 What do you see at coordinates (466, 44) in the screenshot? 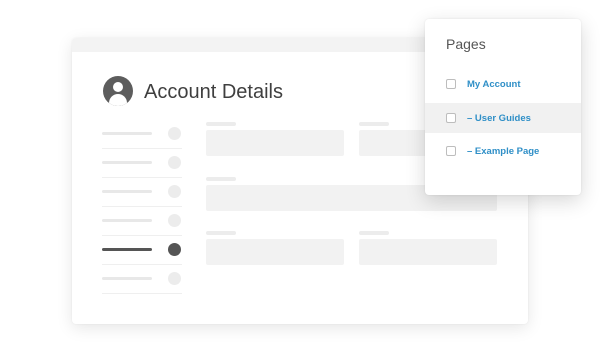
I see `pages-dropdown-title: Pages` at bounding box center [466, 44].